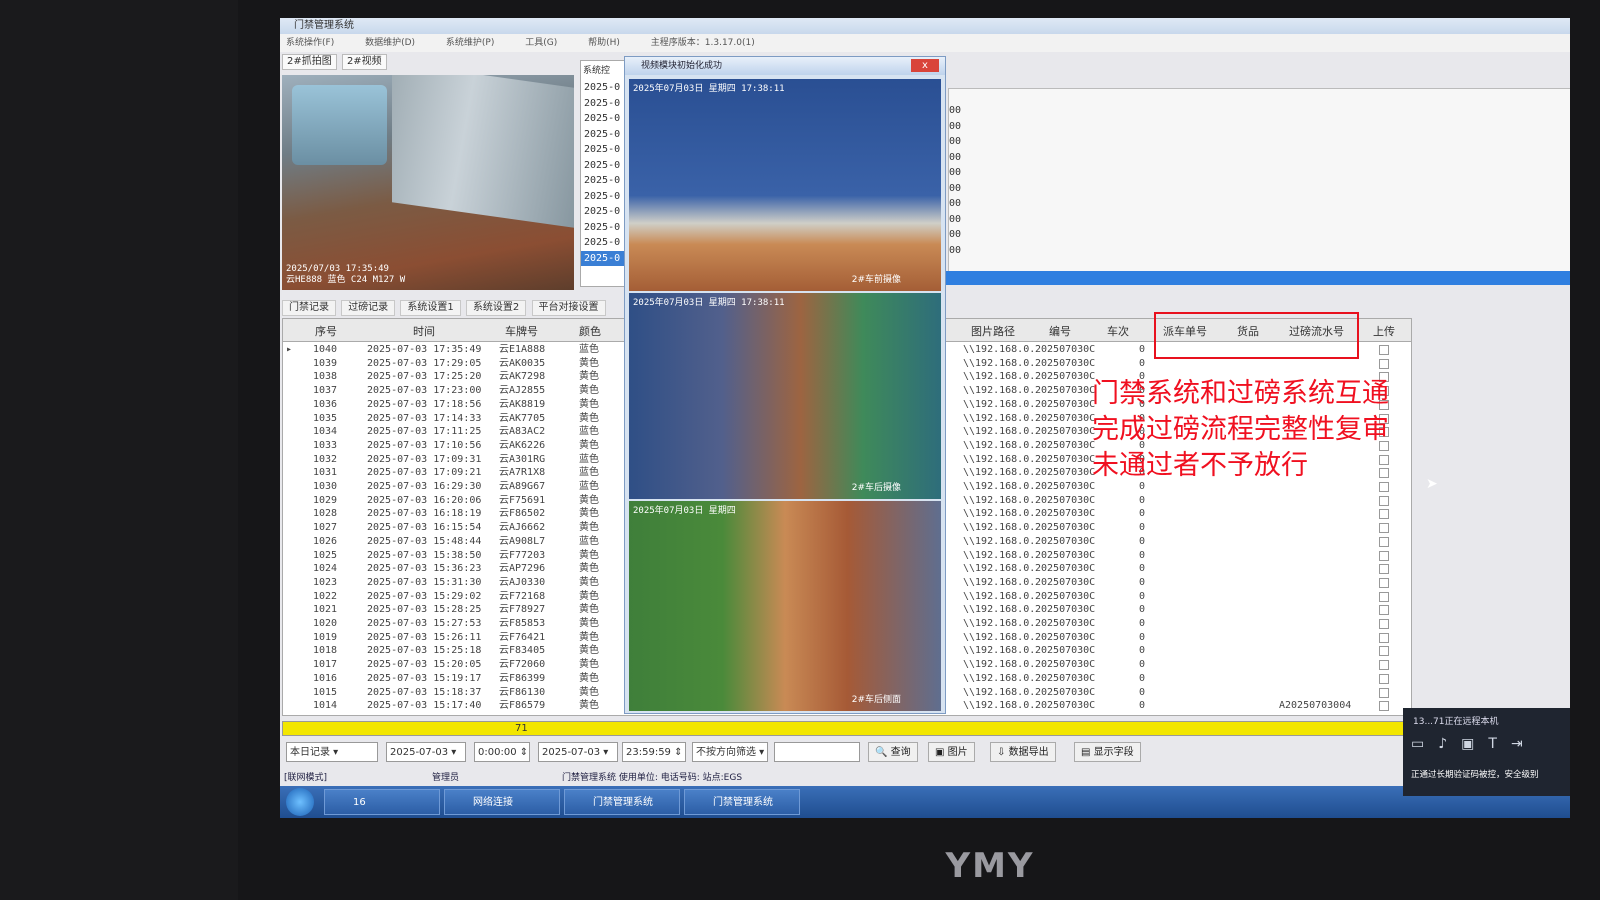  What do you see at coordinates (817, 752) in the screenshot?
I see `search-input` at bounding box center [817, 752].